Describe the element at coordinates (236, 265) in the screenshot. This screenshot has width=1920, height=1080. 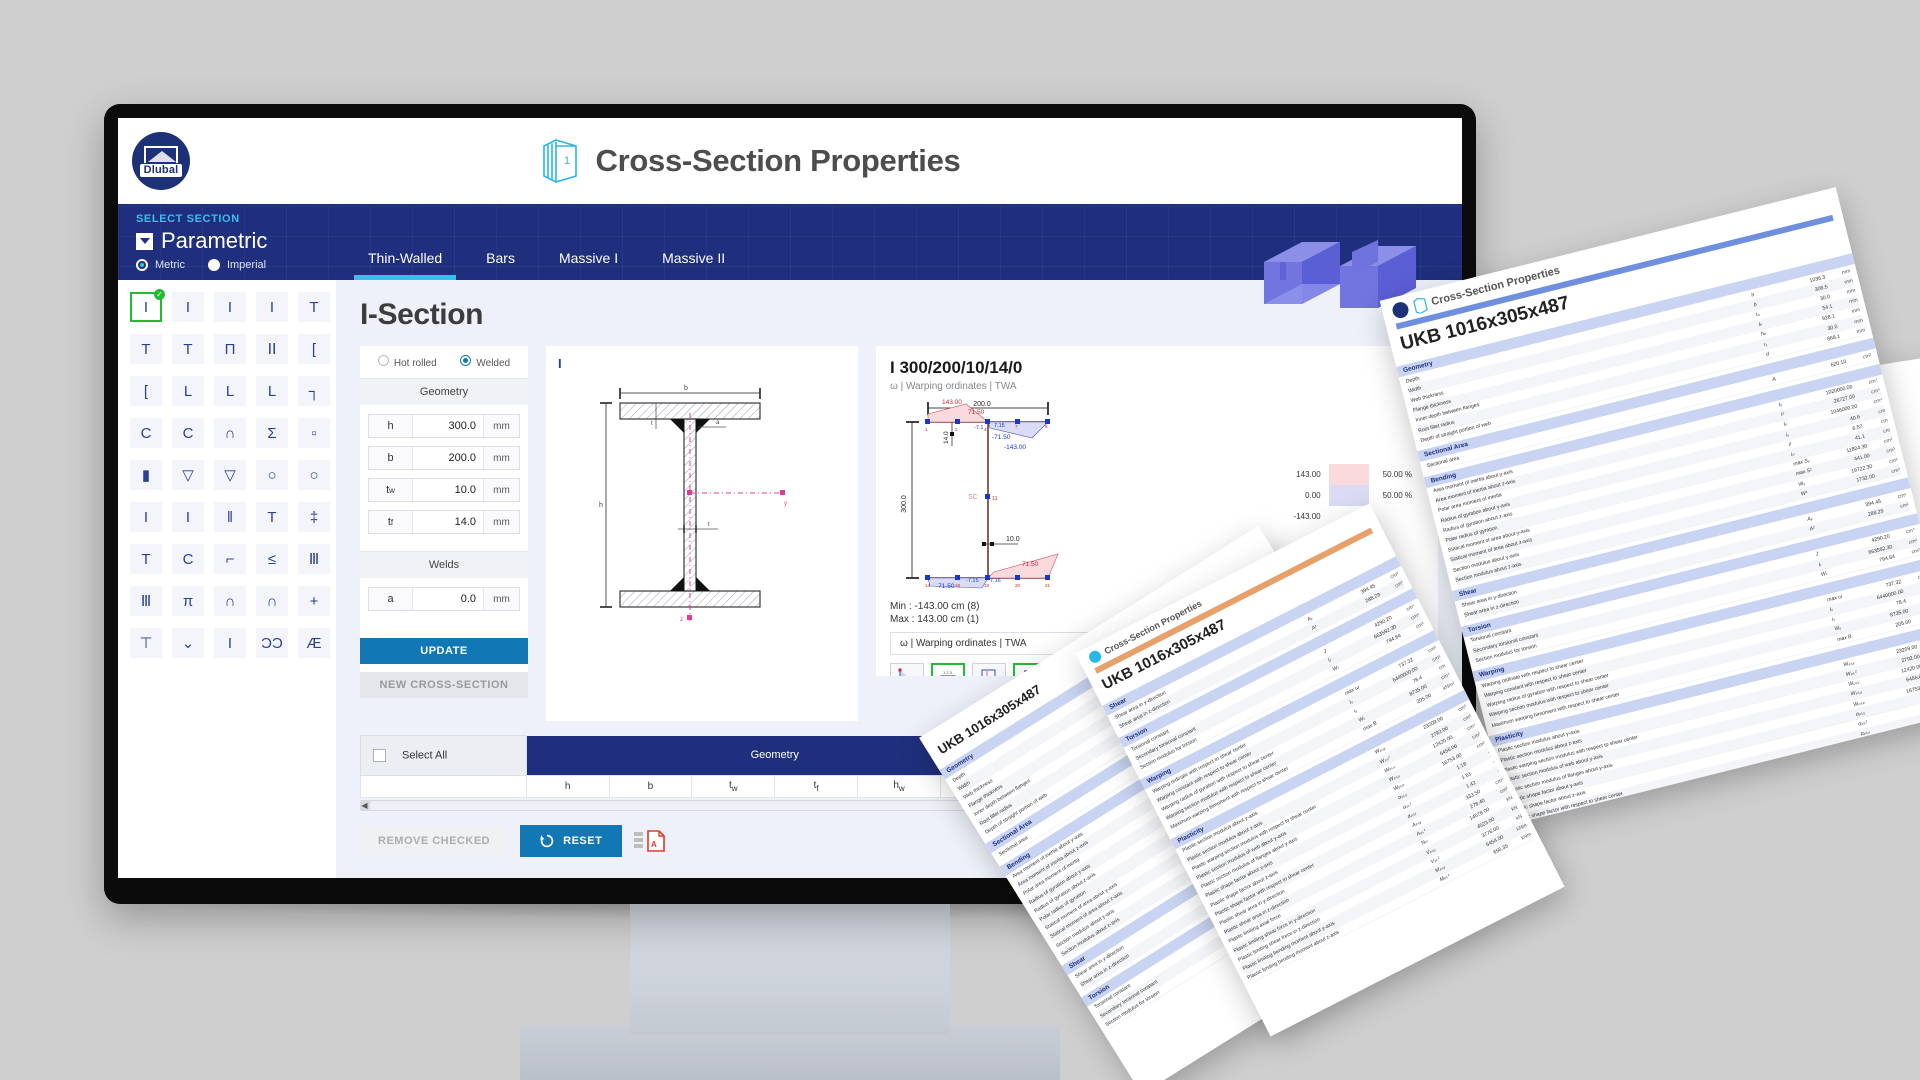
I see `unit-system-radiogroup: Metric Imperial` at that location.